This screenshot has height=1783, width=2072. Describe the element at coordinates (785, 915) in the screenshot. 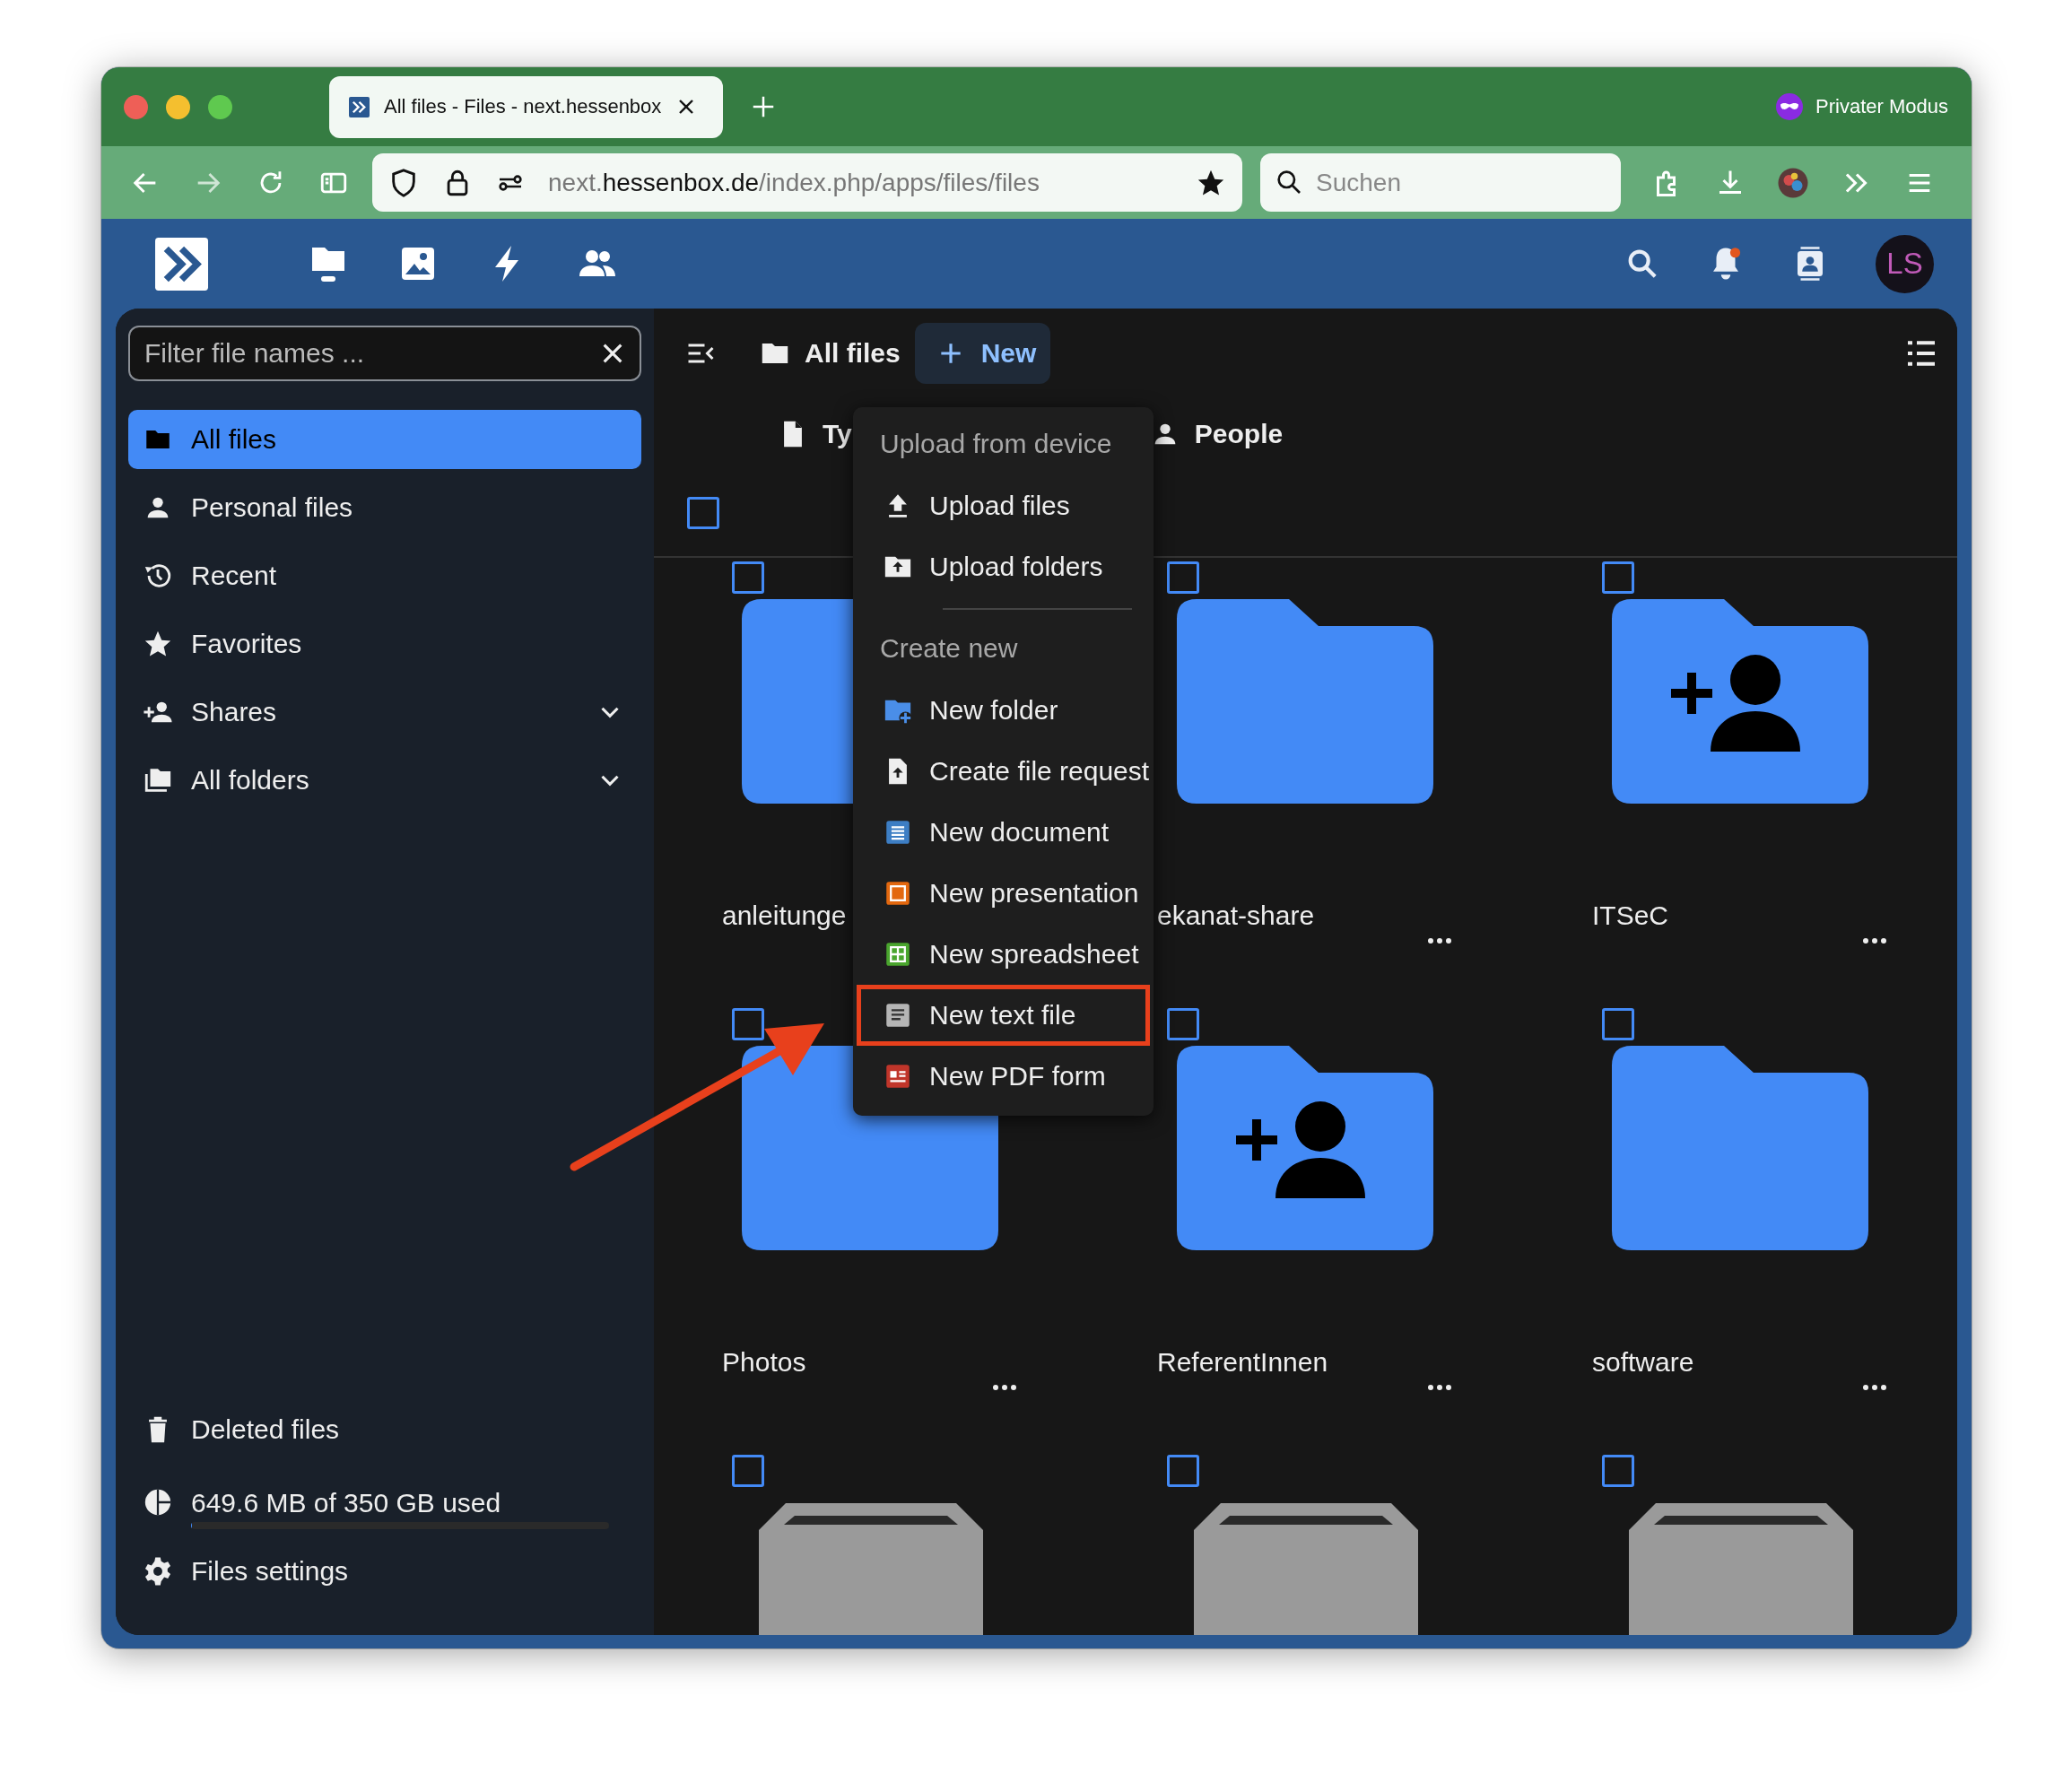

I see `file-name: anleitunge` at that location.